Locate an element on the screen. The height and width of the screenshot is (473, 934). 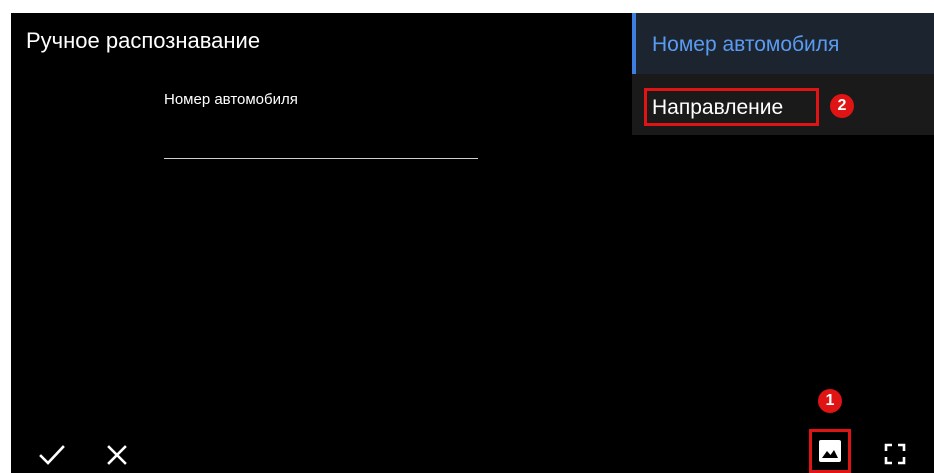
confirm-button is located at coordinates (52, 455).